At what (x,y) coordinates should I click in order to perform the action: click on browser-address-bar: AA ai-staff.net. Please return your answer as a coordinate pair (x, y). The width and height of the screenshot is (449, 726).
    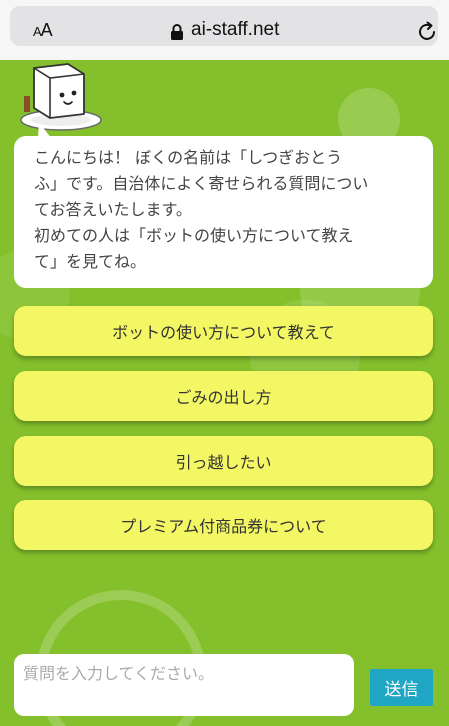
    Looking at the image, I should click on (224, 30).